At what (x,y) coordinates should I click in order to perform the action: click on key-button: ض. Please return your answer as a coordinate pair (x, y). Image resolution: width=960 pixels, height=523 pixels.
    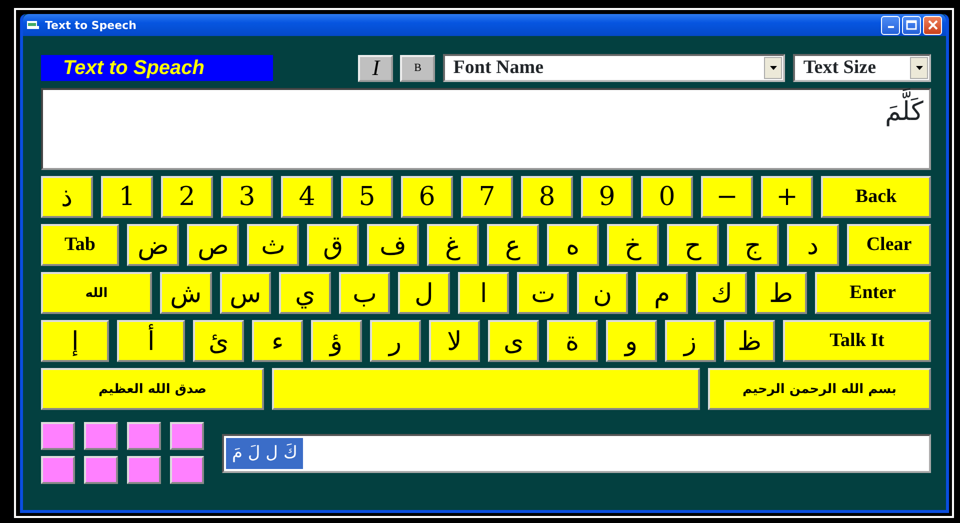
    Looking at the image, I should click on (153, 245).